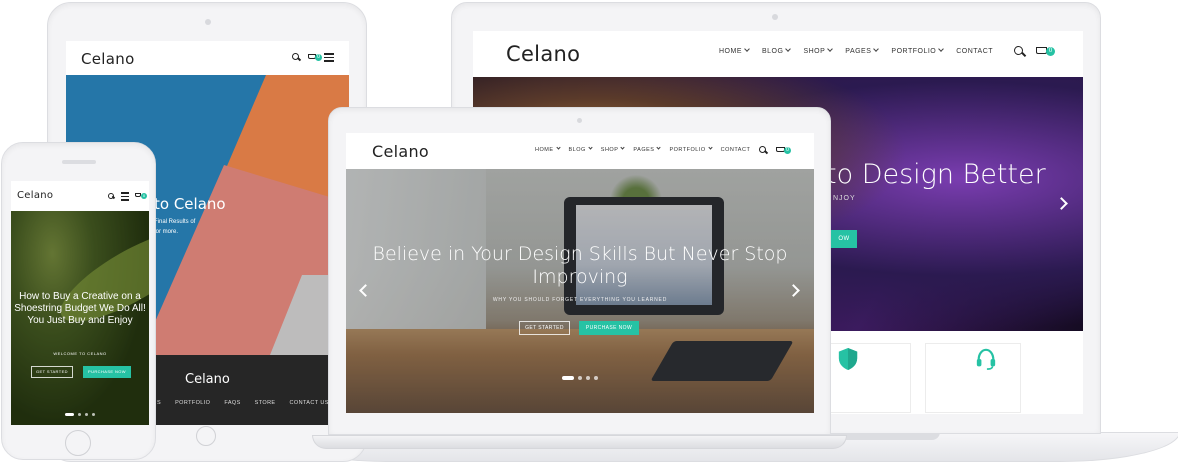 This screenshot has height=464, width=1178. Describe the element at coordinates (80, 353) in the screenshot. I see `hero-subtitle: WELCOME TO CELANO` at that location.